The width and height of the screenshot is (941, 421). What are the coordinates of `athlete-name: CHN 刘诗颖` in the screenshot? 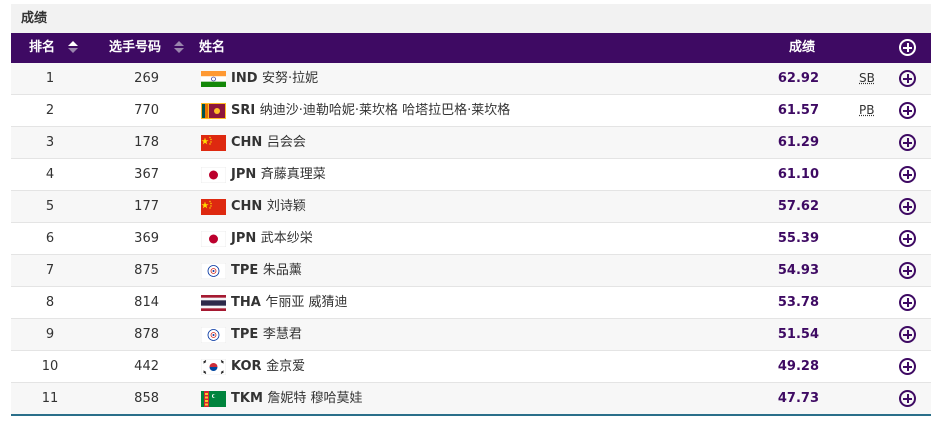 It's located at (268, 206).